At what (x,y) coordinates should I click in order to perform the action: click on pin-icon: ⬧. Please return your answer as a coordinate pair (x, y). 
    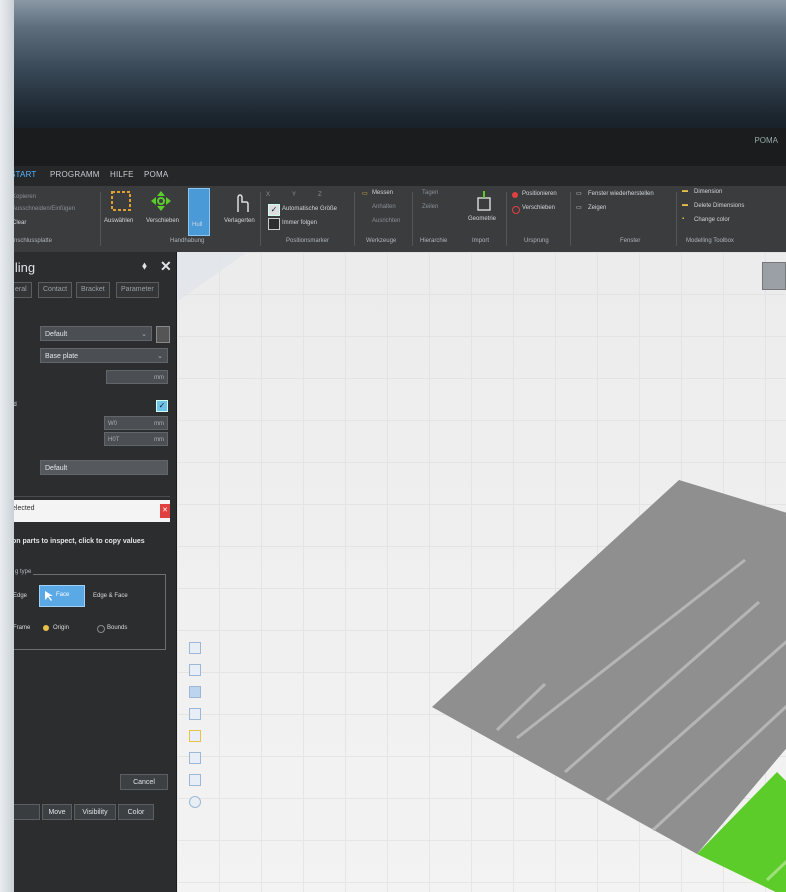
    Looking at the image, I should click on (144, 266).